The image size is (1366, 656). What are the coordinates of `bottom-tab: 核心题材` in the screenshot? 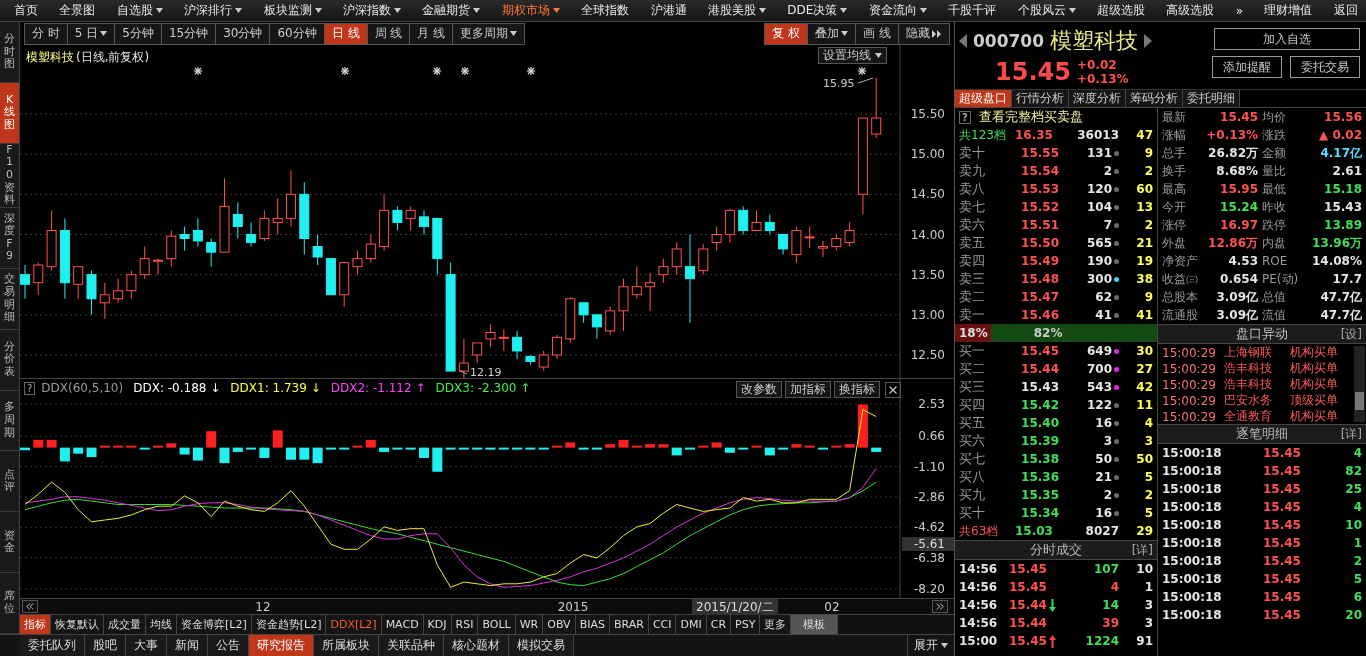 It's located at (476, 645).